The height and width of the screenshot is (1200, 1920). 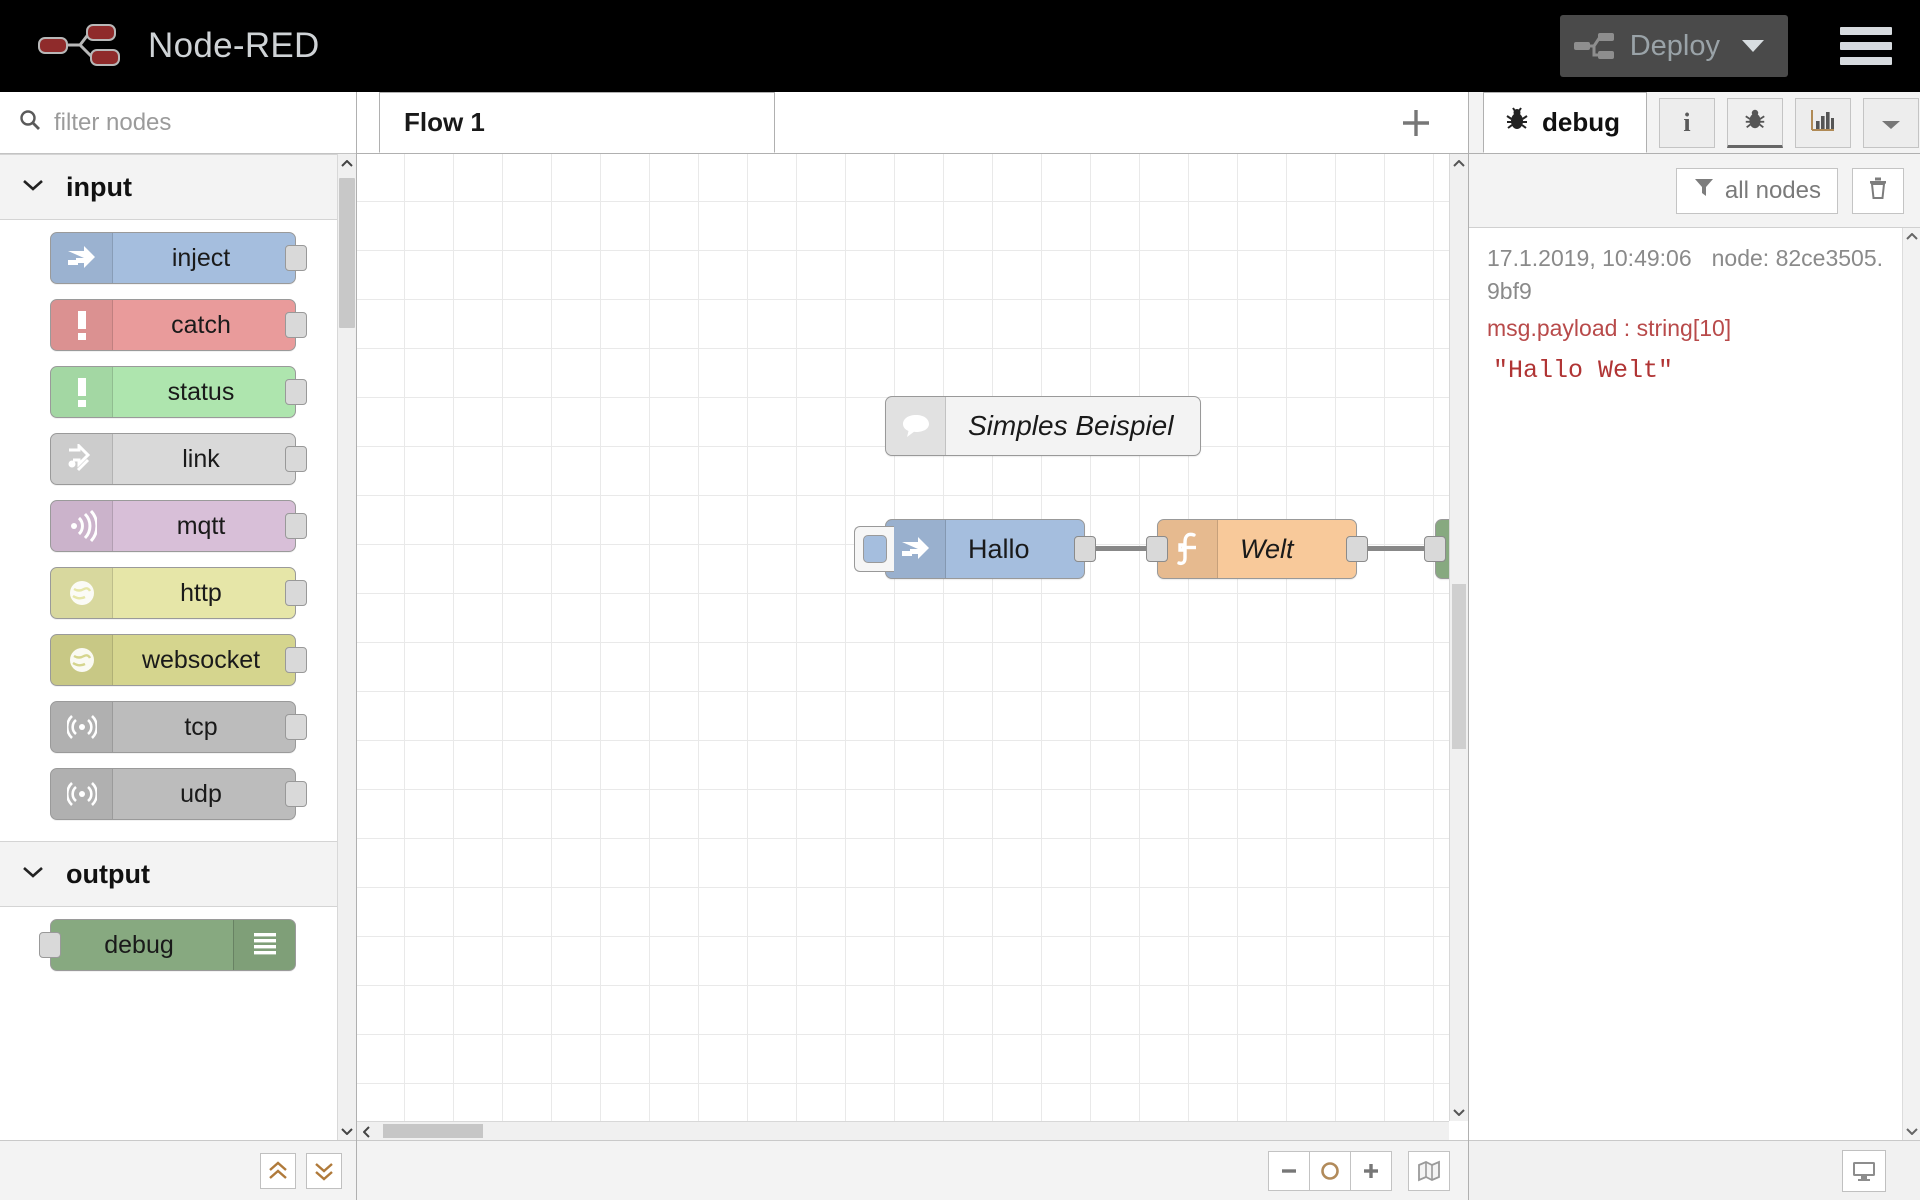 I want to click on map-icon, so click(x=1429, y=1170).